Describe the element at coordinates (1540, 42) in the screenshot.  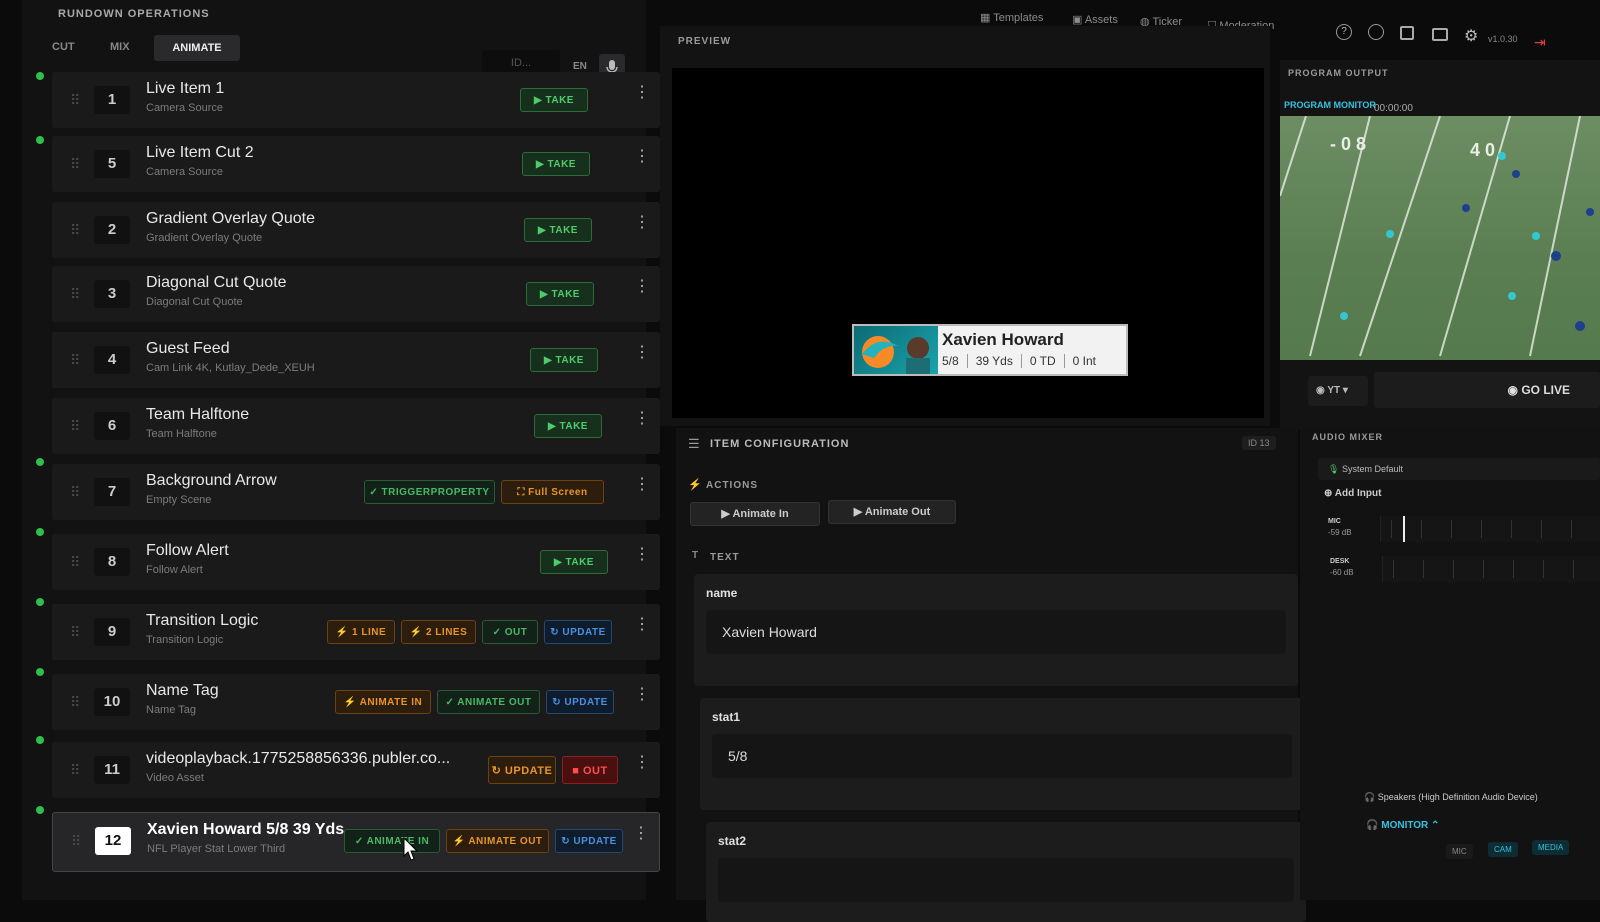
I see `logout-icon: ⇥` at that location.